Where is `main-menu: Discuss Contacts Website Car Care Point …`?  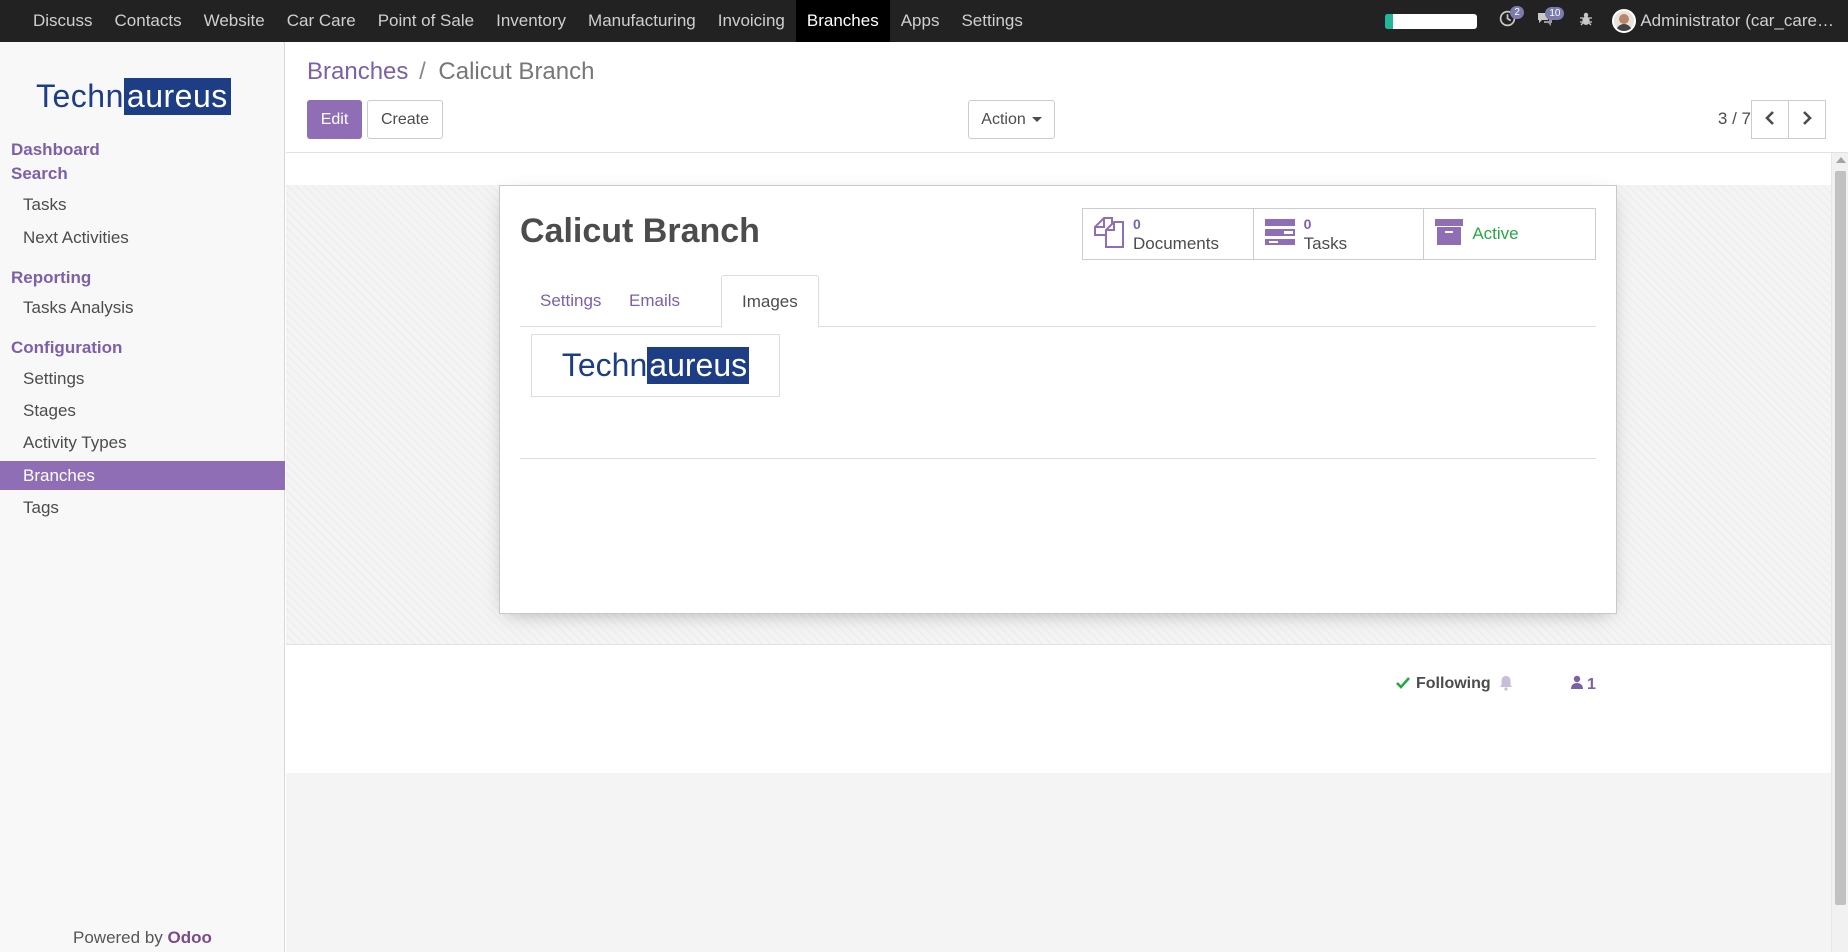
main-menu: Discuss Contacts Website Car Care Point … is located at coordinates (517, 21).